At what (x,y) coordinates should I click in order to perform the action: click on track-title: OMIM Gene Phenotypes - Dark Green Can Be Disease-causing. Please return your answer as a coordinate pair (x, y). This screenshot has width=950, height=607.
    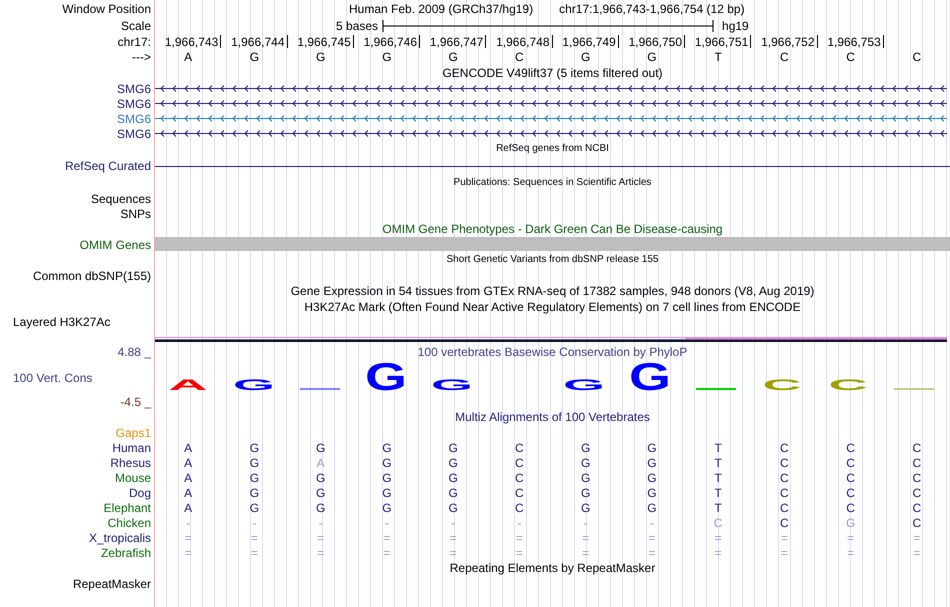
    Looking at the image, I should click on (552, 229).